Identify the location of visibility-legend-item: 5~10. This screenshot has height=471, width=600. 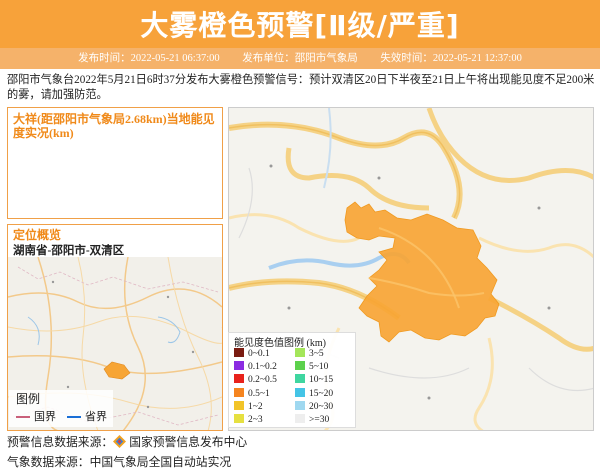
(311, 367).